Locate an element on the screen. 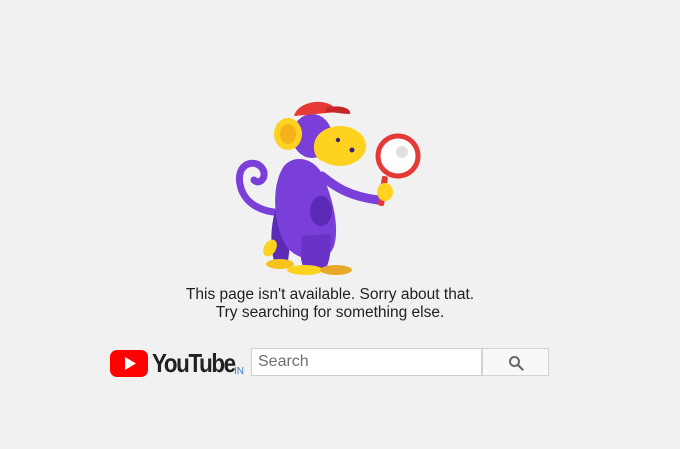  youtube-logo-link: YouTube IN is located at coordinates (179, 363).